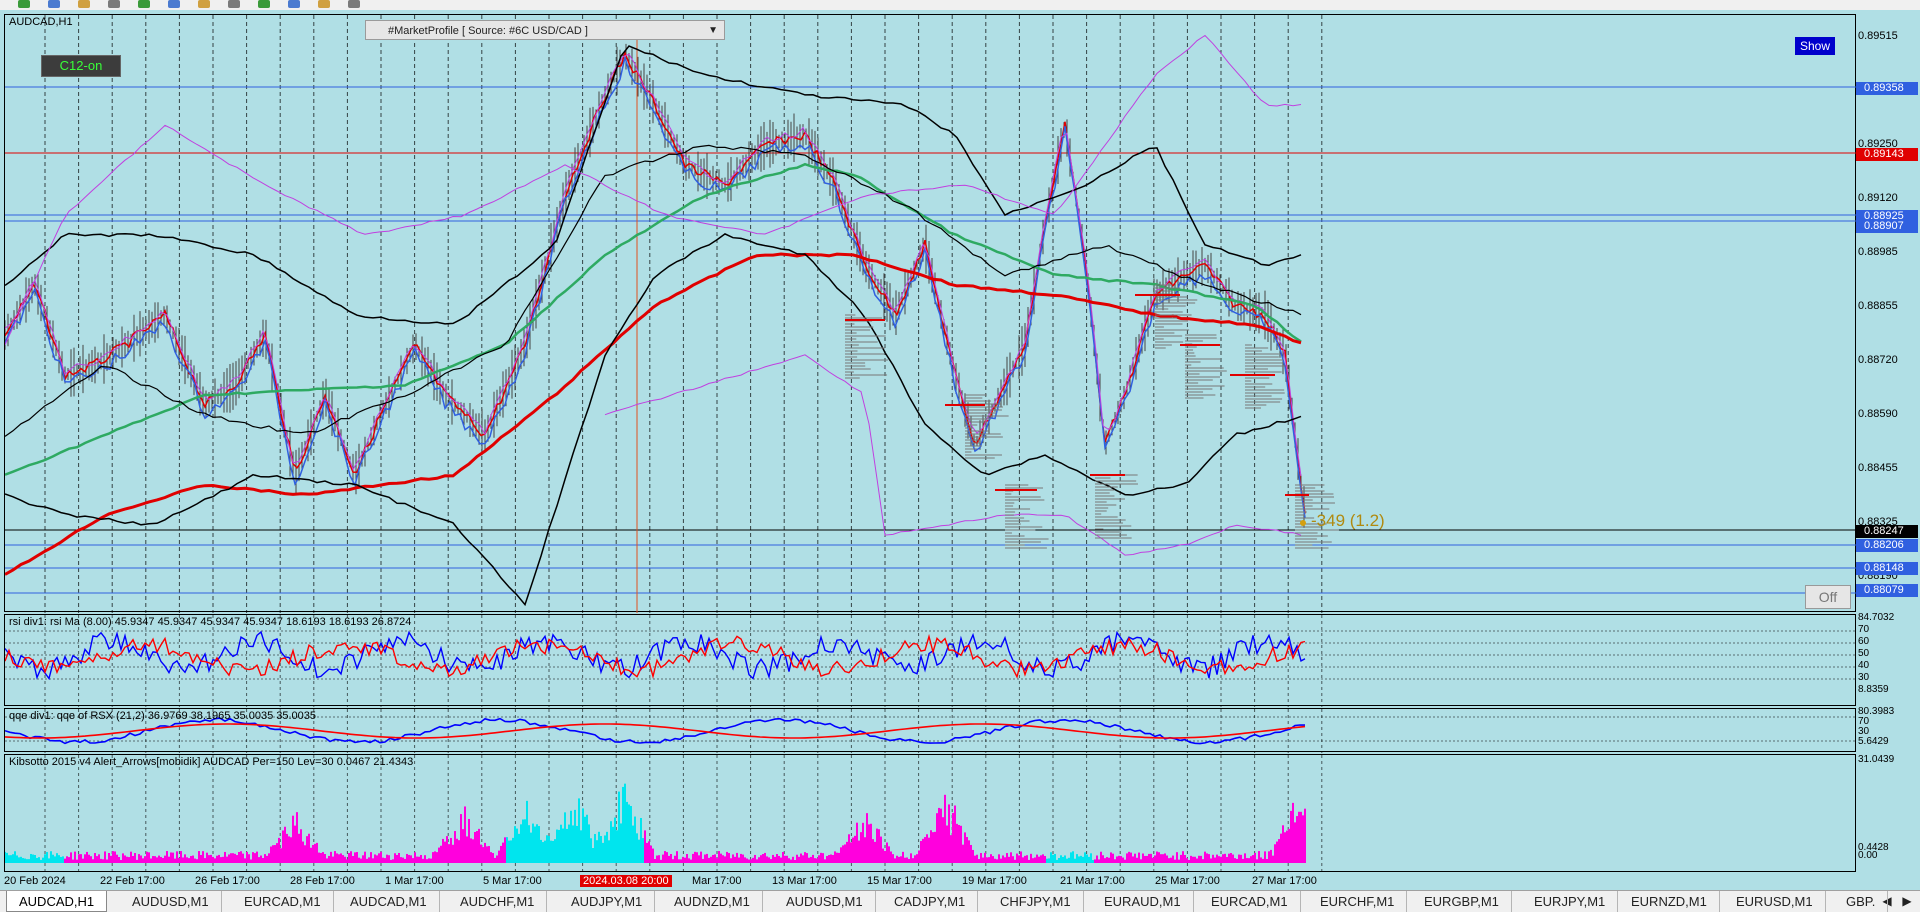 The width and height of the screenshot is (1920, 912). Describe the element at coordinates (1888, 659) in the screenshot. I see `rsi-scale: 84.7032 70 60 50 40 30 8.8359` at that location.